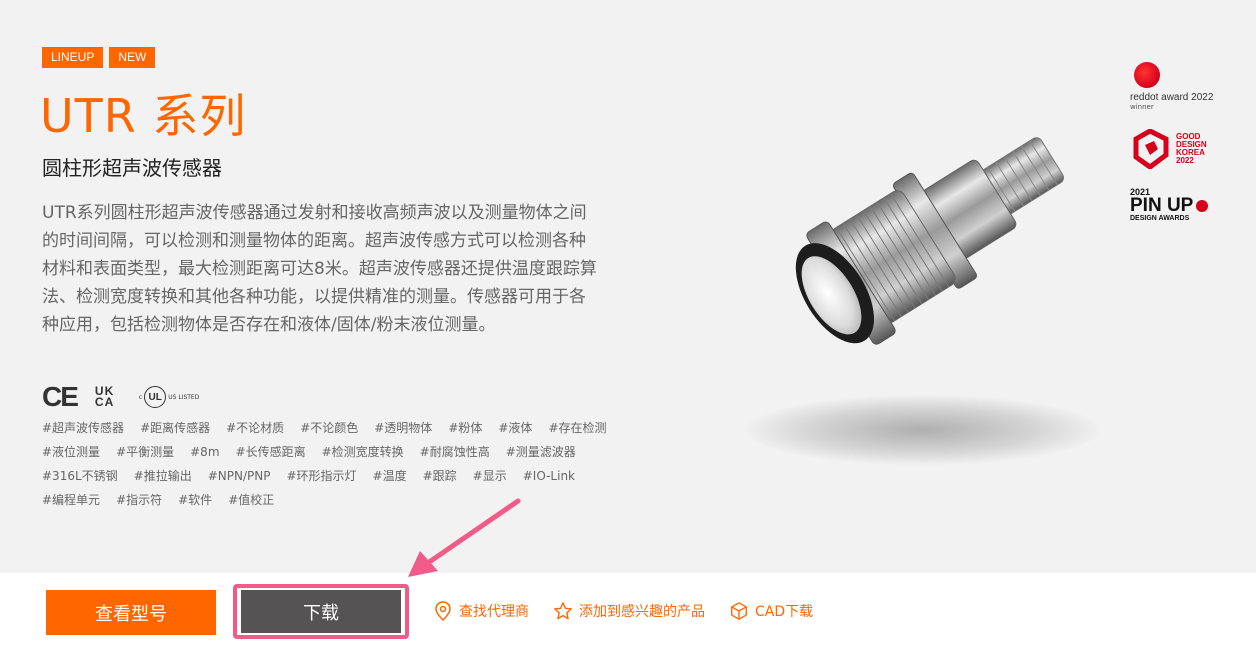  Describe the element at coordinates (443, 611) in the screenshot. I see `location-pin-icon` at that location.